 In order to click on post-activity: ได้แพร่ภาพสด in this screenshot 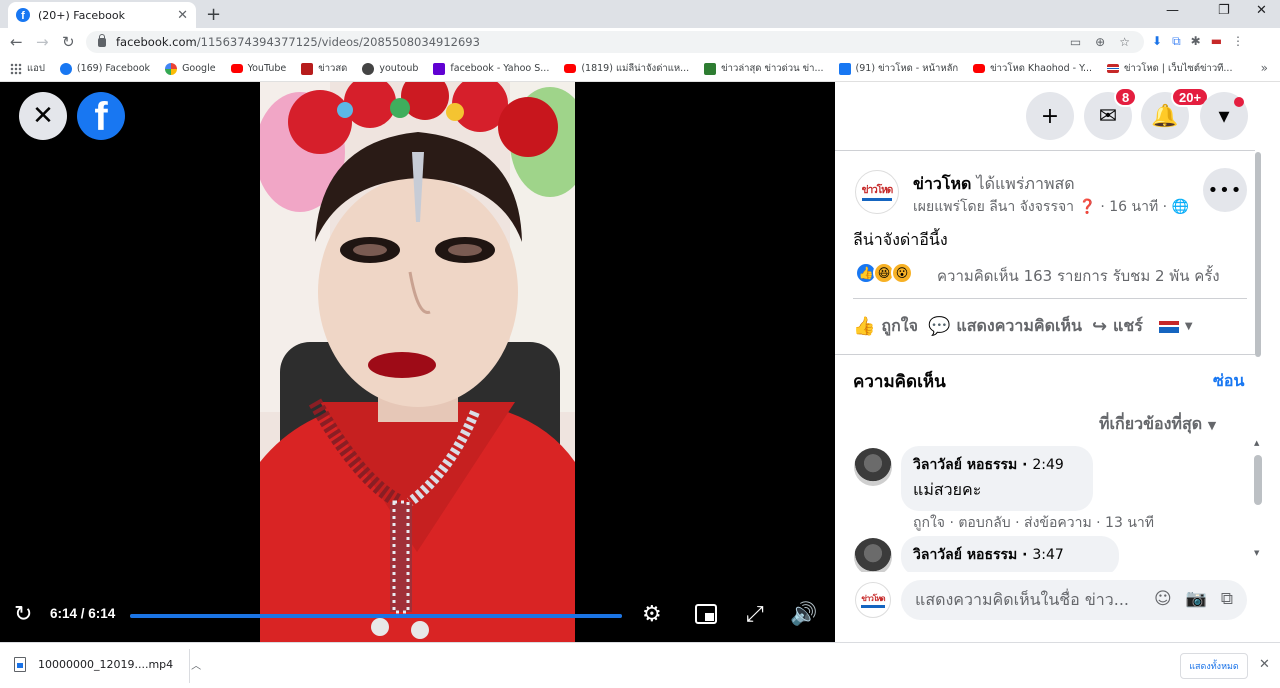, I will do `click(1025, 183)`.